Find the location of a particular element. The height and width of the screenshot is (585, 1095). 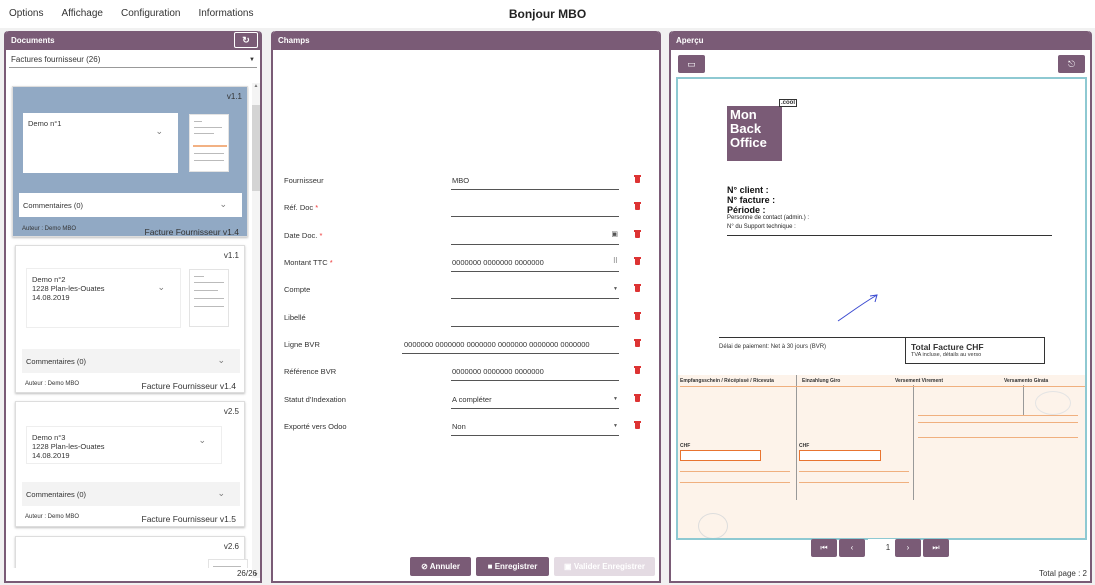

field-montant-ttc: Montant TTC * 0000000 0000000 0000000 ⠿ is located at coordinates (464, 262).